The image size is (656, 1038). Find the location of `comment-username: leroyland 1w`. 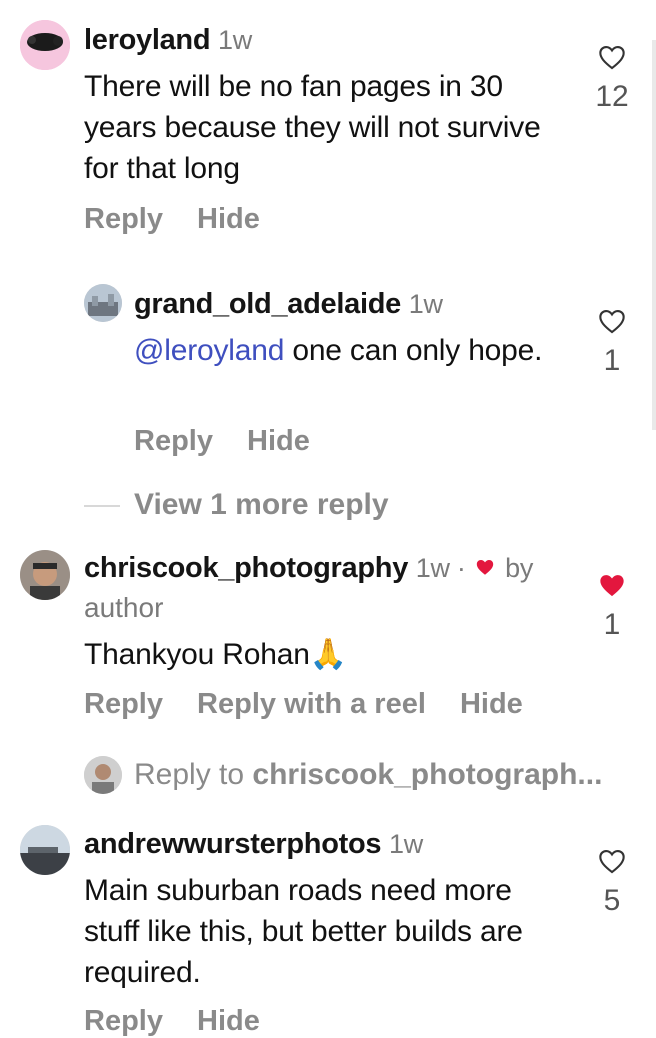

comment-username: leroyland 1w is located at coordinates (168, 40).